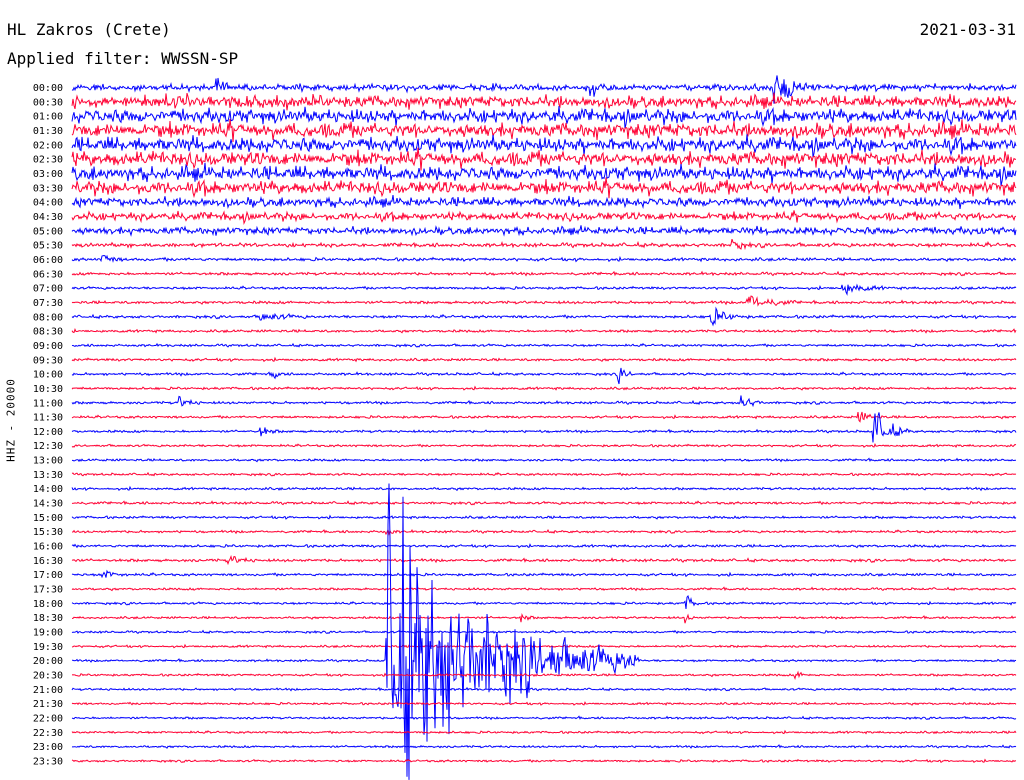 The height and width of the screenshot is (780, 1024). What do you see at coordinates (48, 375) in the screenshot?
I see `time-tick-label: 10:00` at bounding box center [48, 375].